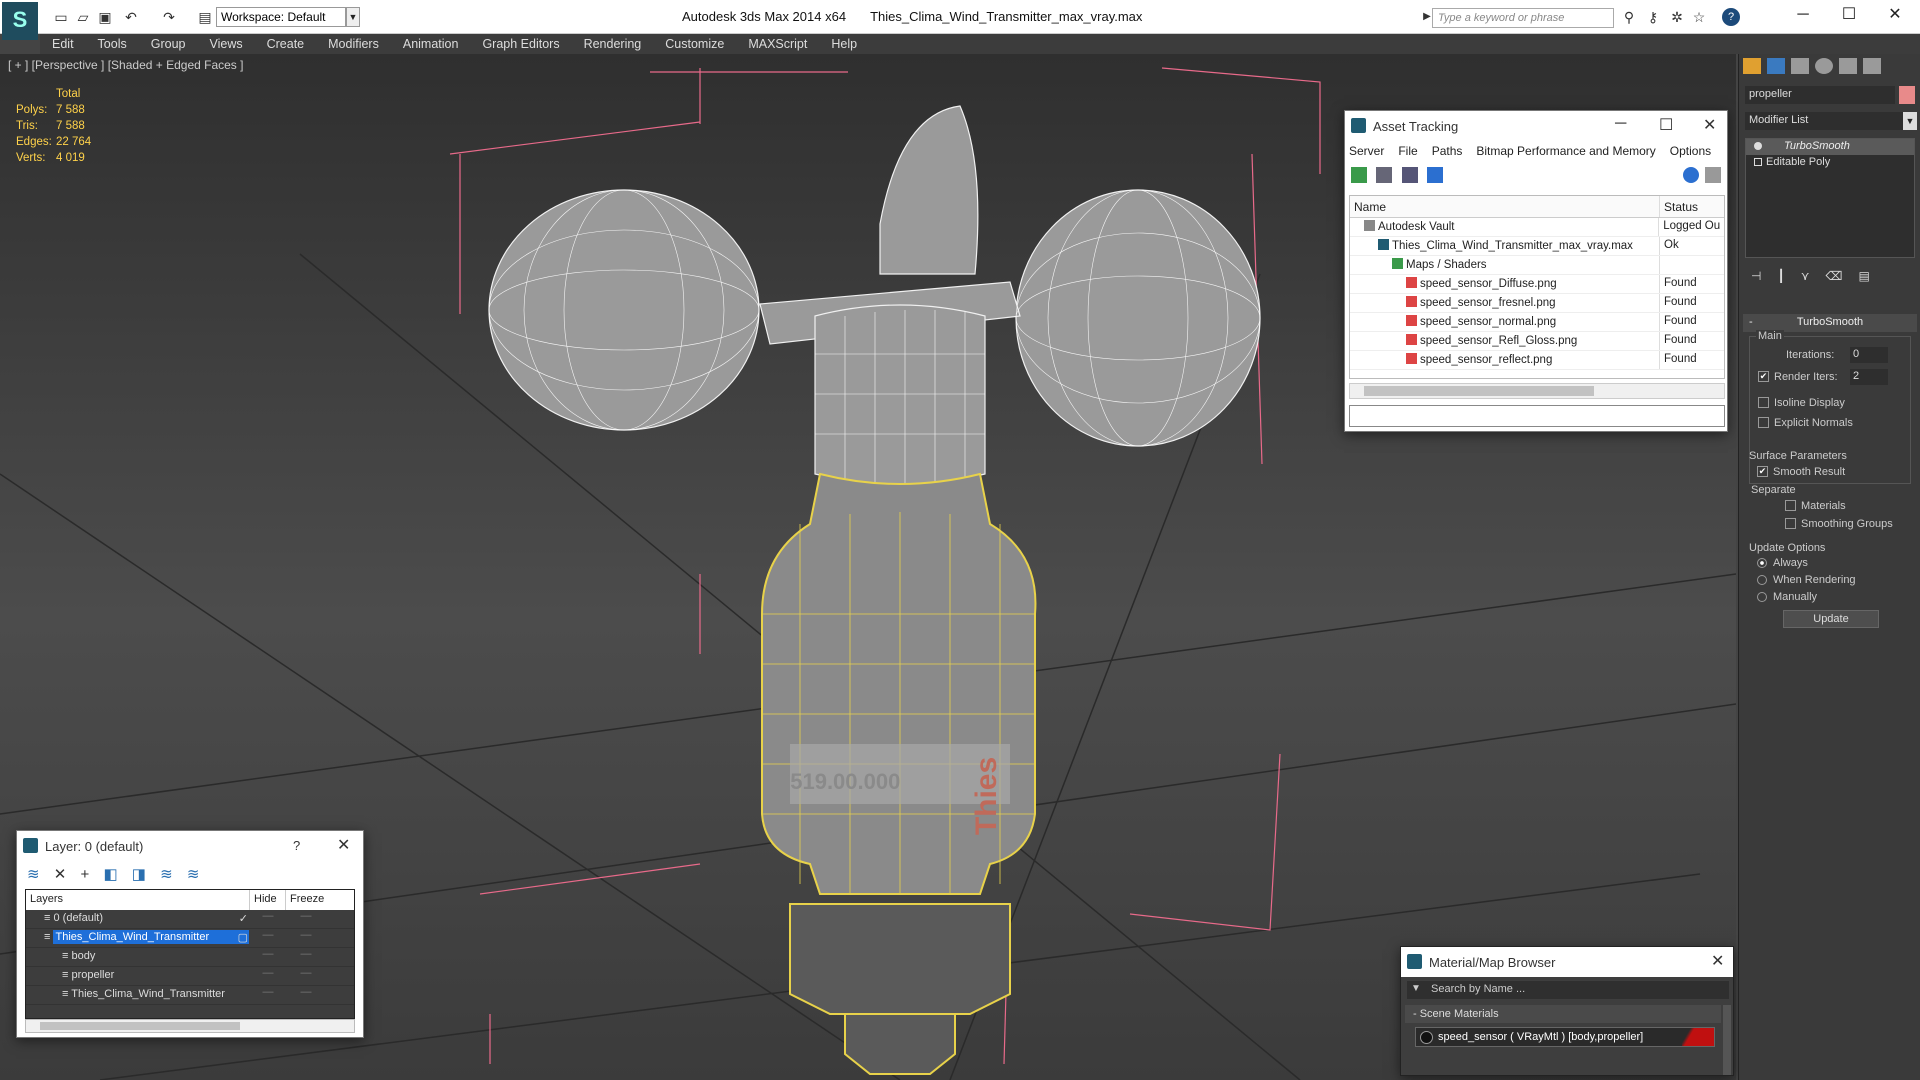  What do you see at coordinates (60, 874) in the screenshot?
I see `delete-layer-icon: ✕` at bounding box center [60, 874].